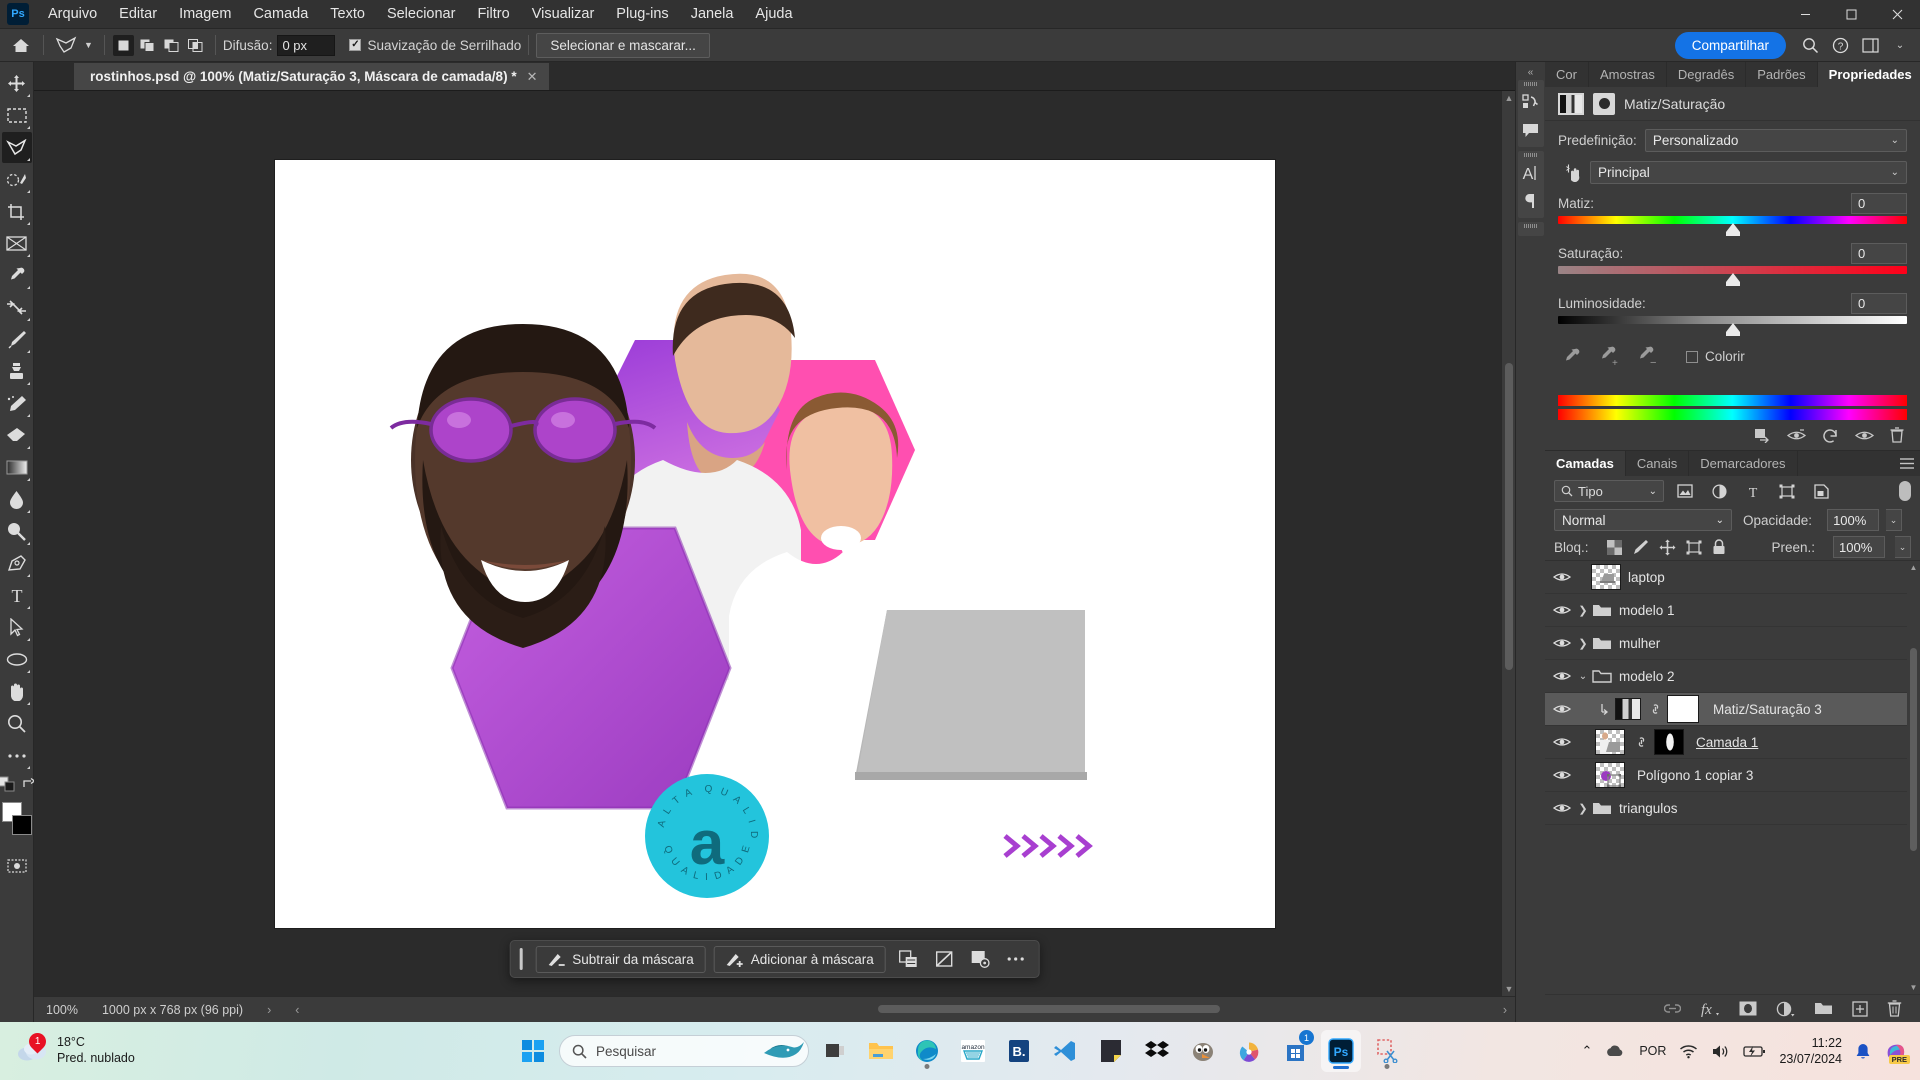 This screenshot has width=1920, height=1080. I want to click on eyedropper-icon, so click(1571, 356).